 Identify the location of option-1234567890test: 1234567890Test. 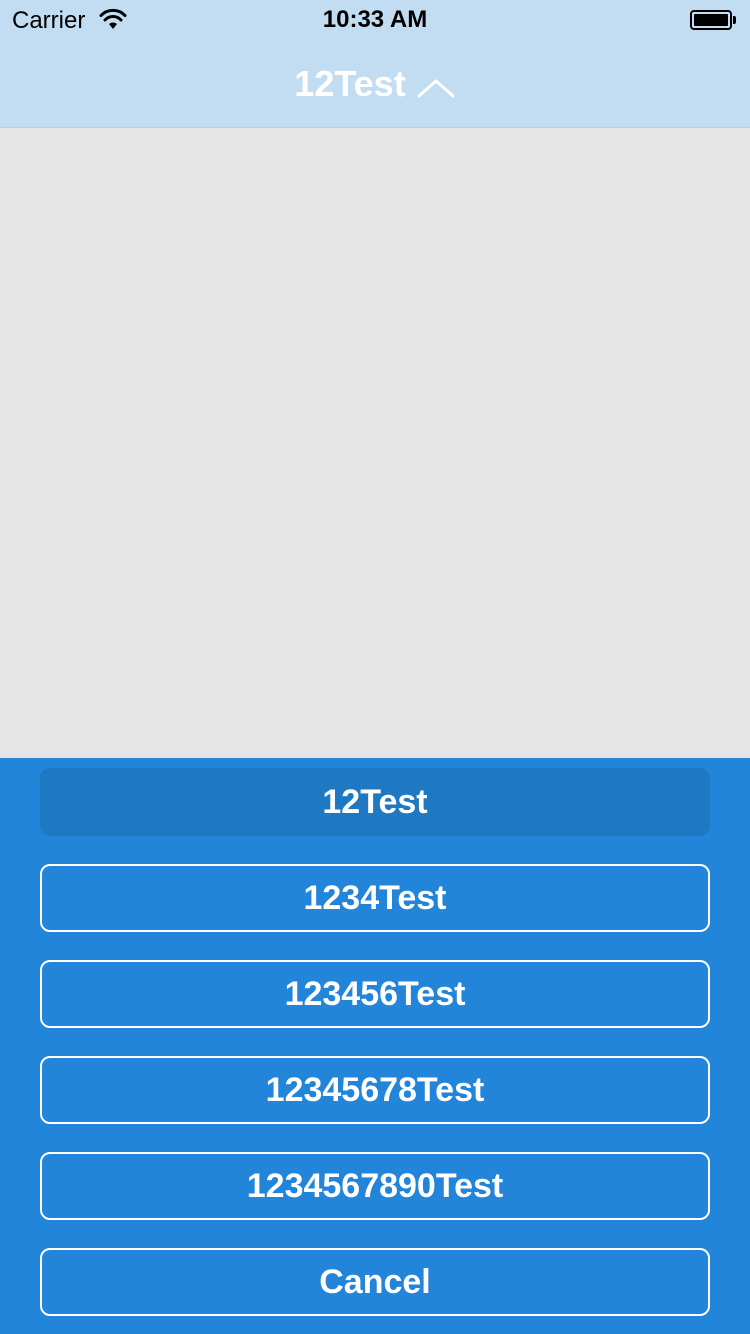
(375, 1186).